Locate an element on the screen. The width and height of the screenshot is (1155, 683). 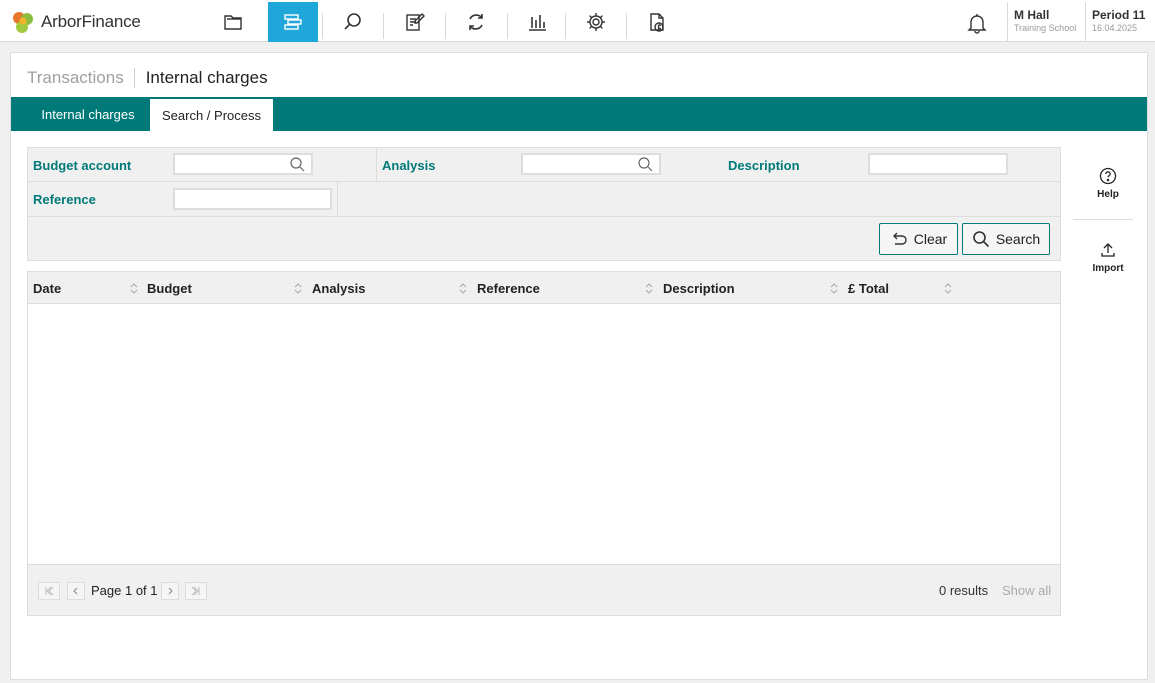
results-count: 0 results is located at coordinates (964, 590).